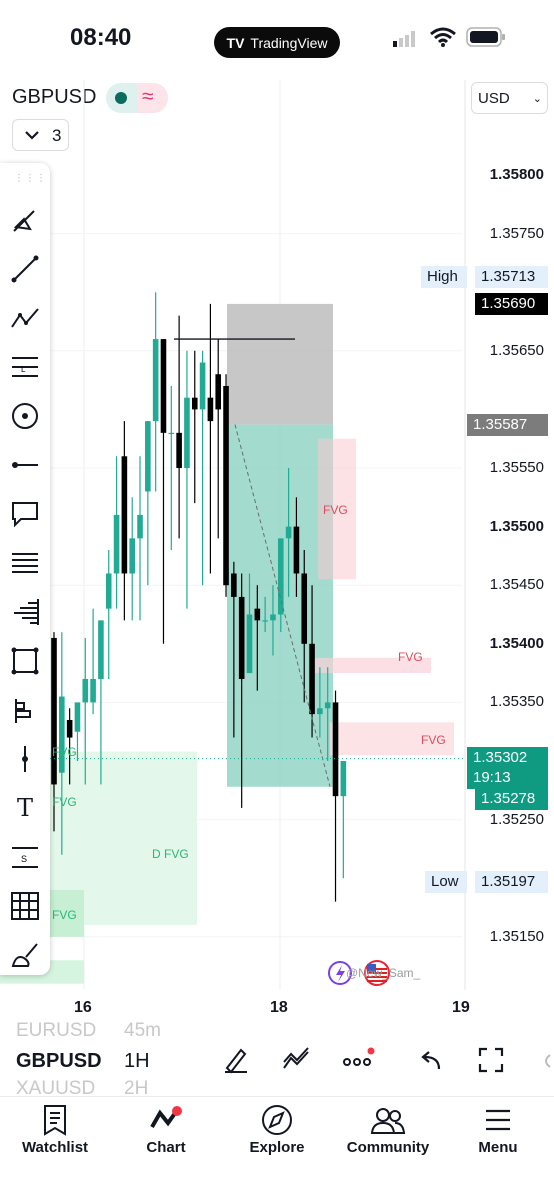 The height and width of the screenshot is (1200, 554). What do you see at coordinates (25, 955) in the screenshot?
I see `brush-icon` at bounding box center [25, 955].